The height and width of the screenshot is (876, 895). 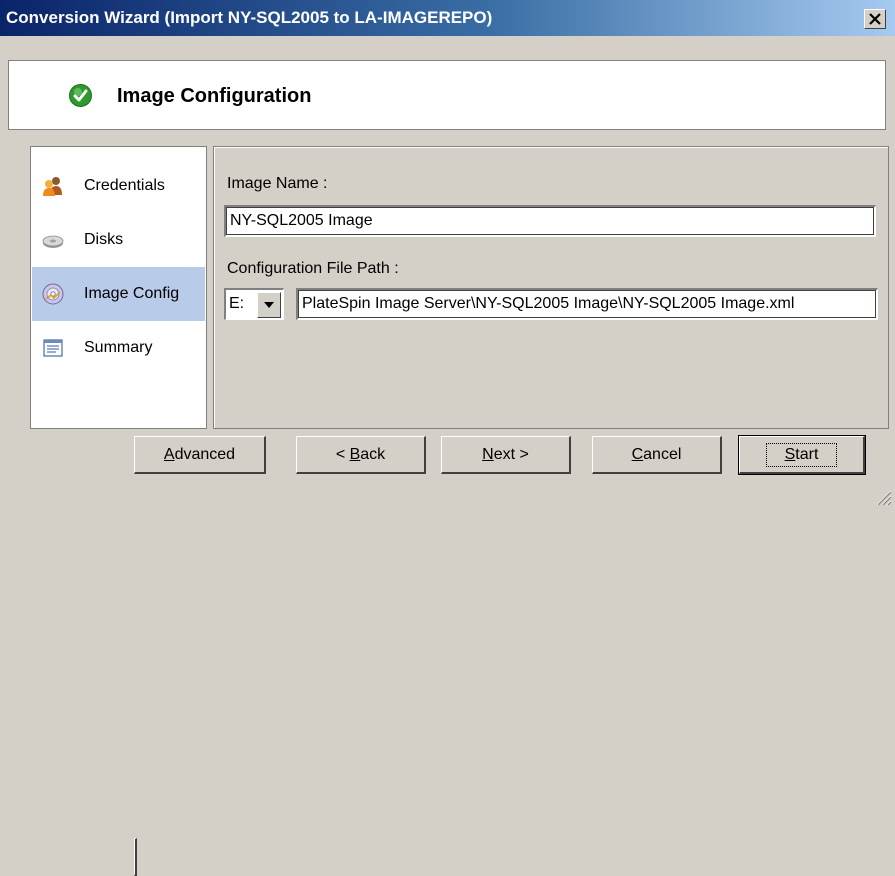 I want to click on sidebar-item-label: Credentials, so click(x=124, y=185).